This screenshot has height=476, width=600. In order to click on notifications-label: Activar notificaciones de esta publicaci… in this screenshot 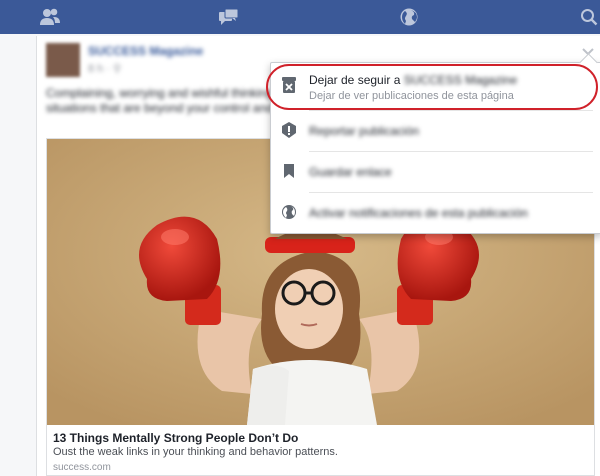, I will do `click(418, 213)`.